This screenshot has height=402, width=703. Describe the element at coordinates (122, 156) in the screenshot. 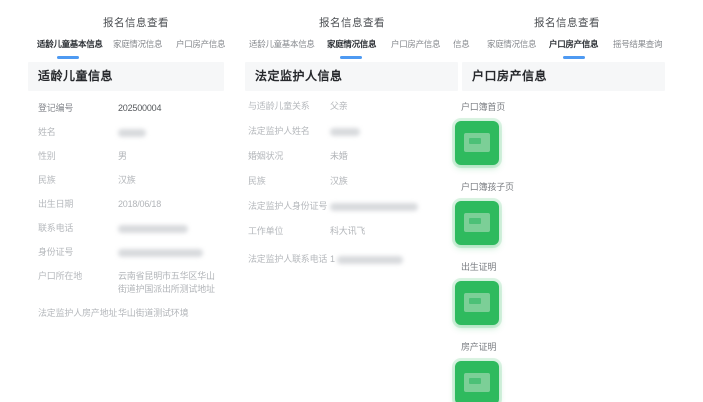

I see `field-value: 男` at that location.